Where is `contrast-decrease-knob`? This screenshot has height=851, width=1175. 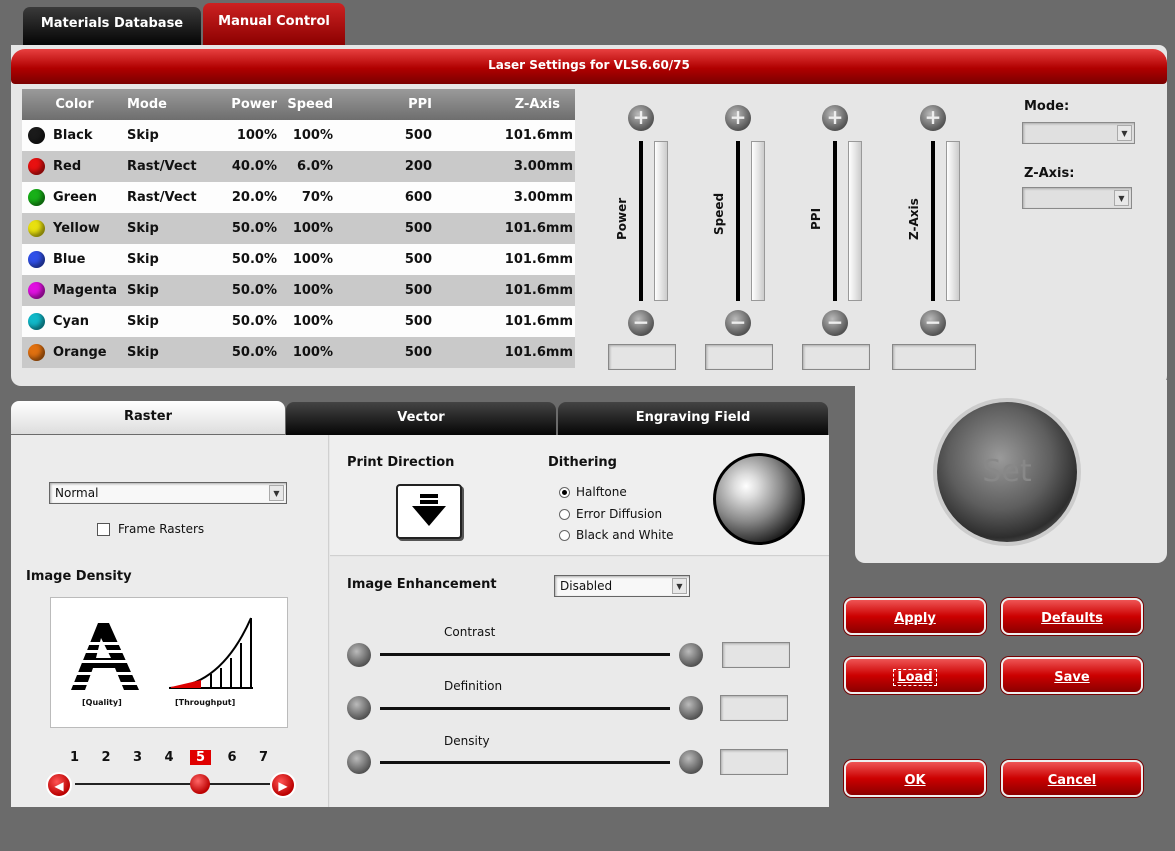 contrast-decrease-knob is located at coordinates (359, 655).